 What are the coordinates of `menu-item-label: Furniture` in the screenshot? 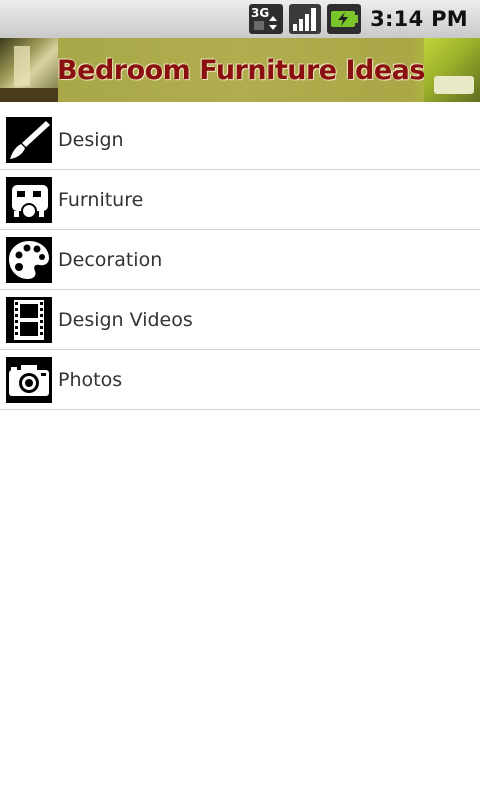 It's located at (101, 199).